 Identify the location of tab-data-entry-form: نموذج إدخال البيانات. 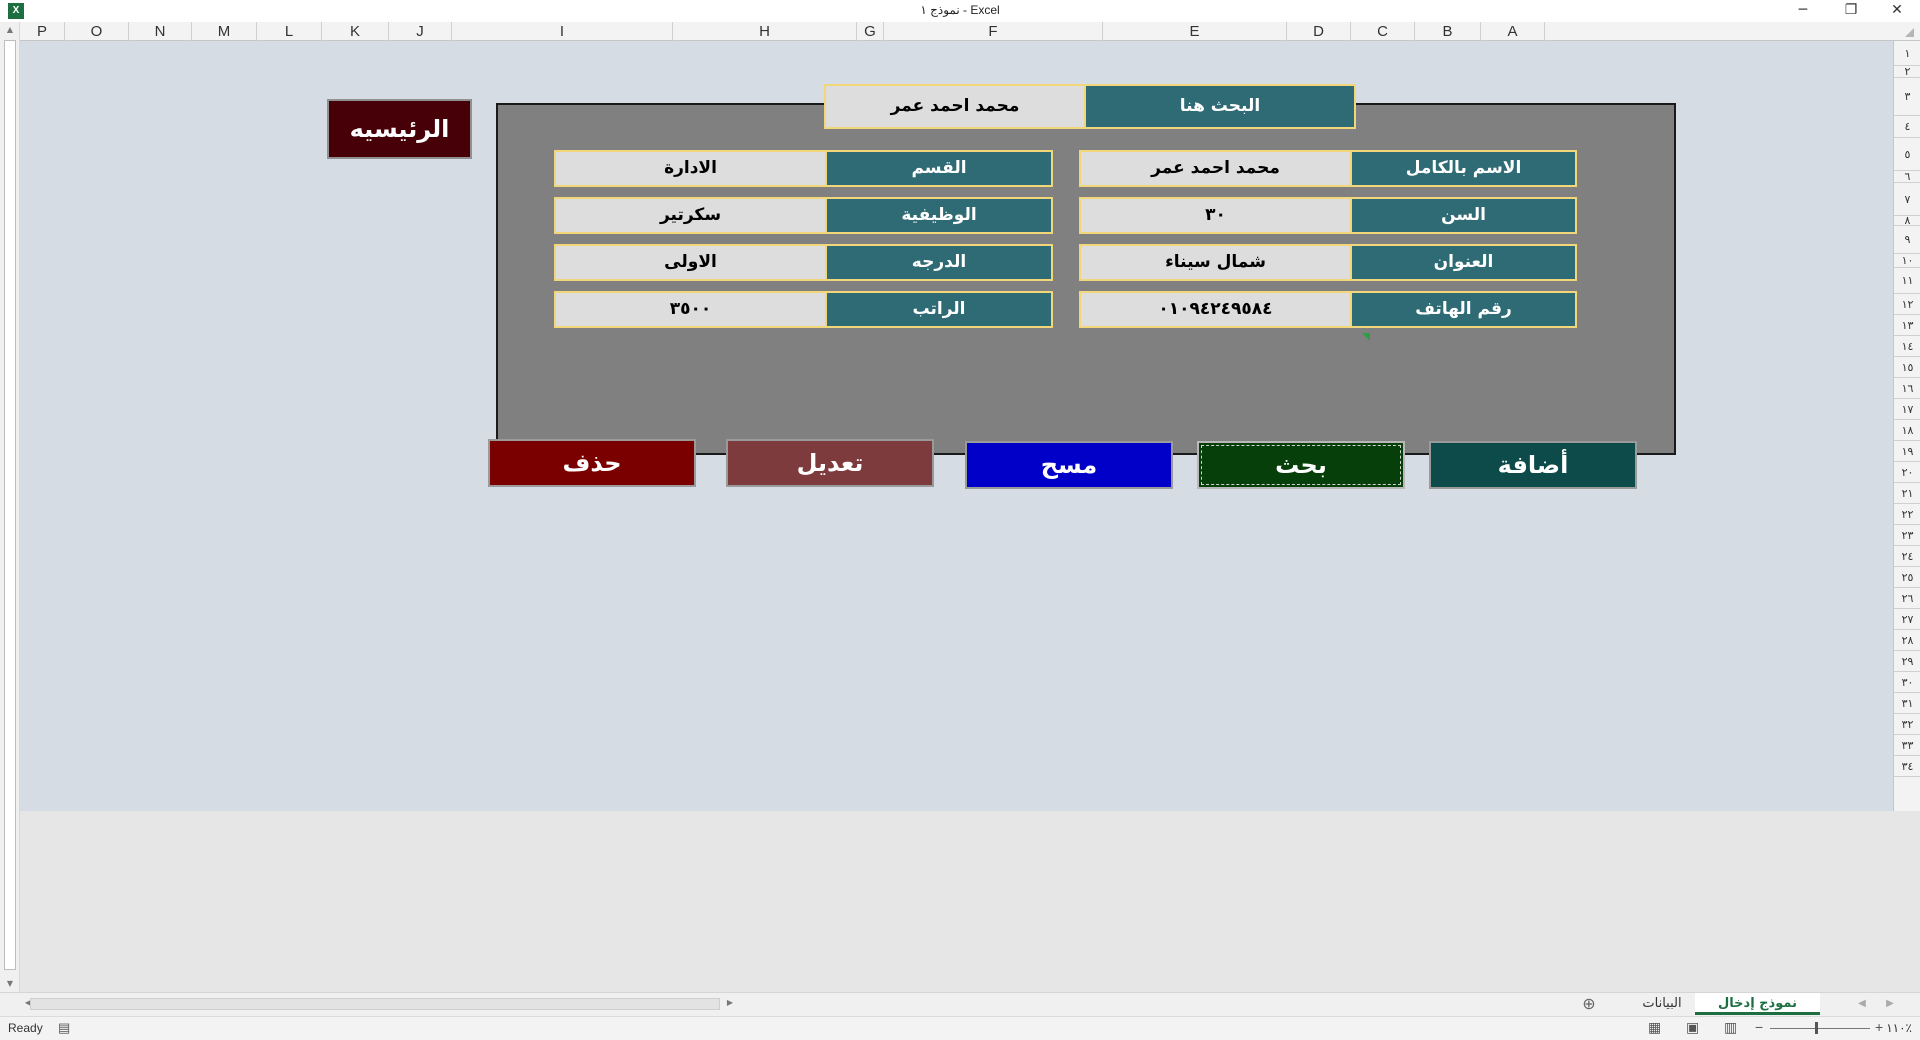
(1757, 1013).